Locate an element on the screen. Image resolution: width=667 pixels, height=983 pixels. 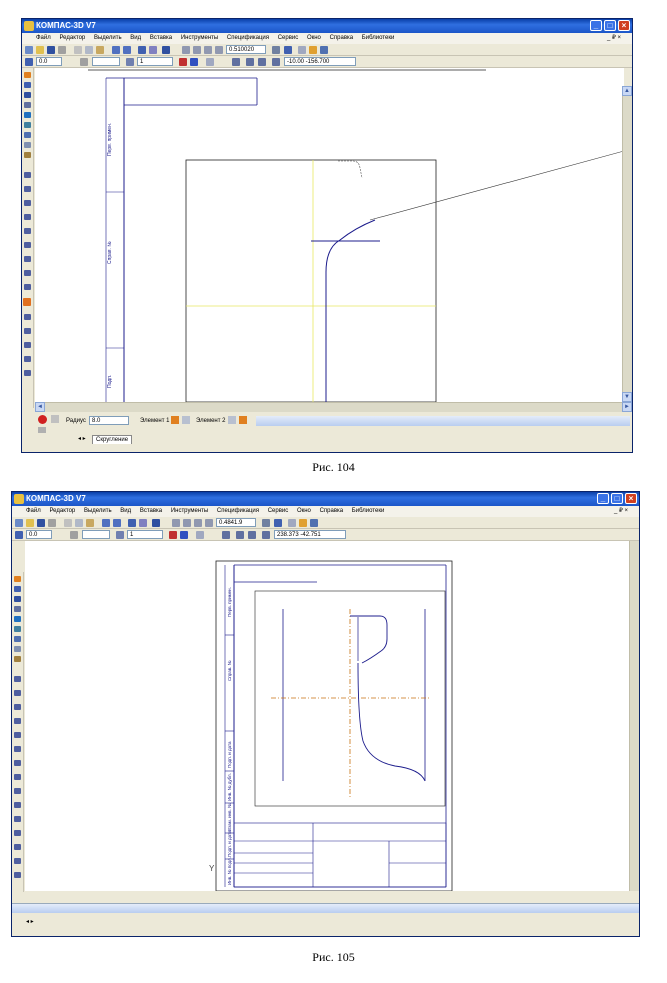
menu-service: Сервис is located at coordinates (288, 38).